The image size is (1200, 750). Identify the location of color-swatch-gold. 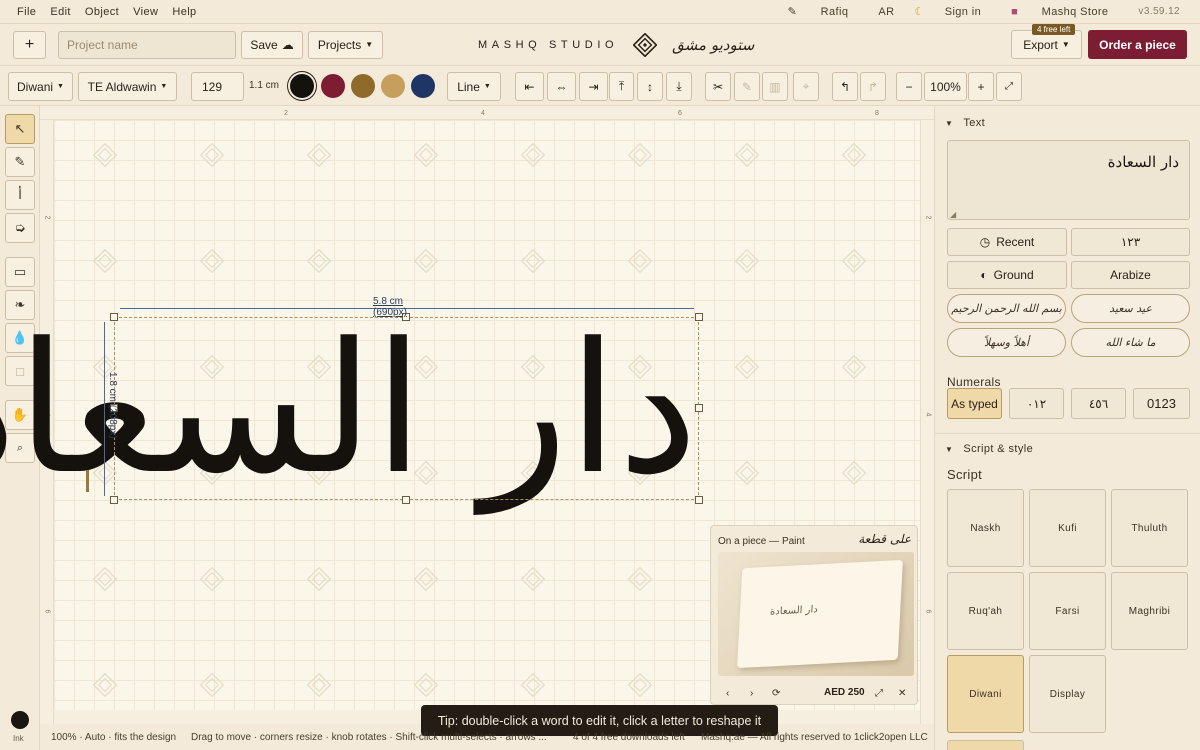
(393, 86).